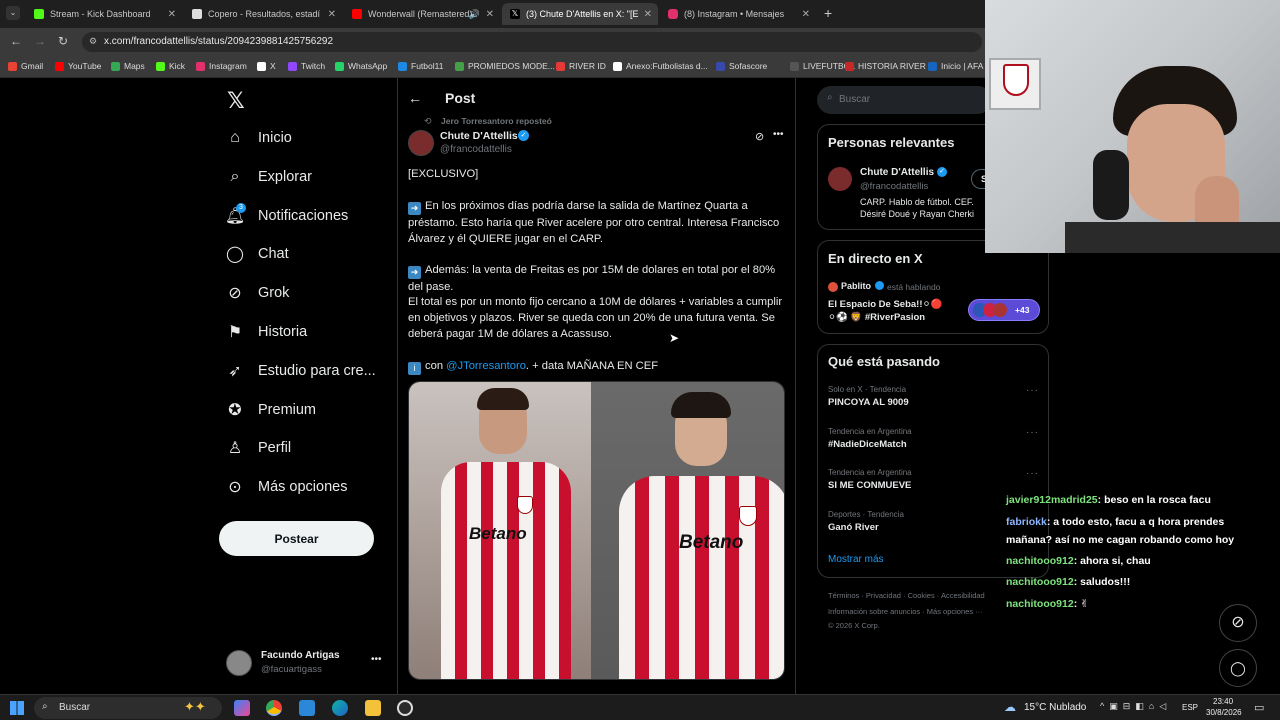 The height and width of the screenshot is (720, 1280). Describe the element at coordinates (415, 98) in the screenshot. I see `back-arrow-icon: ←` at that location.